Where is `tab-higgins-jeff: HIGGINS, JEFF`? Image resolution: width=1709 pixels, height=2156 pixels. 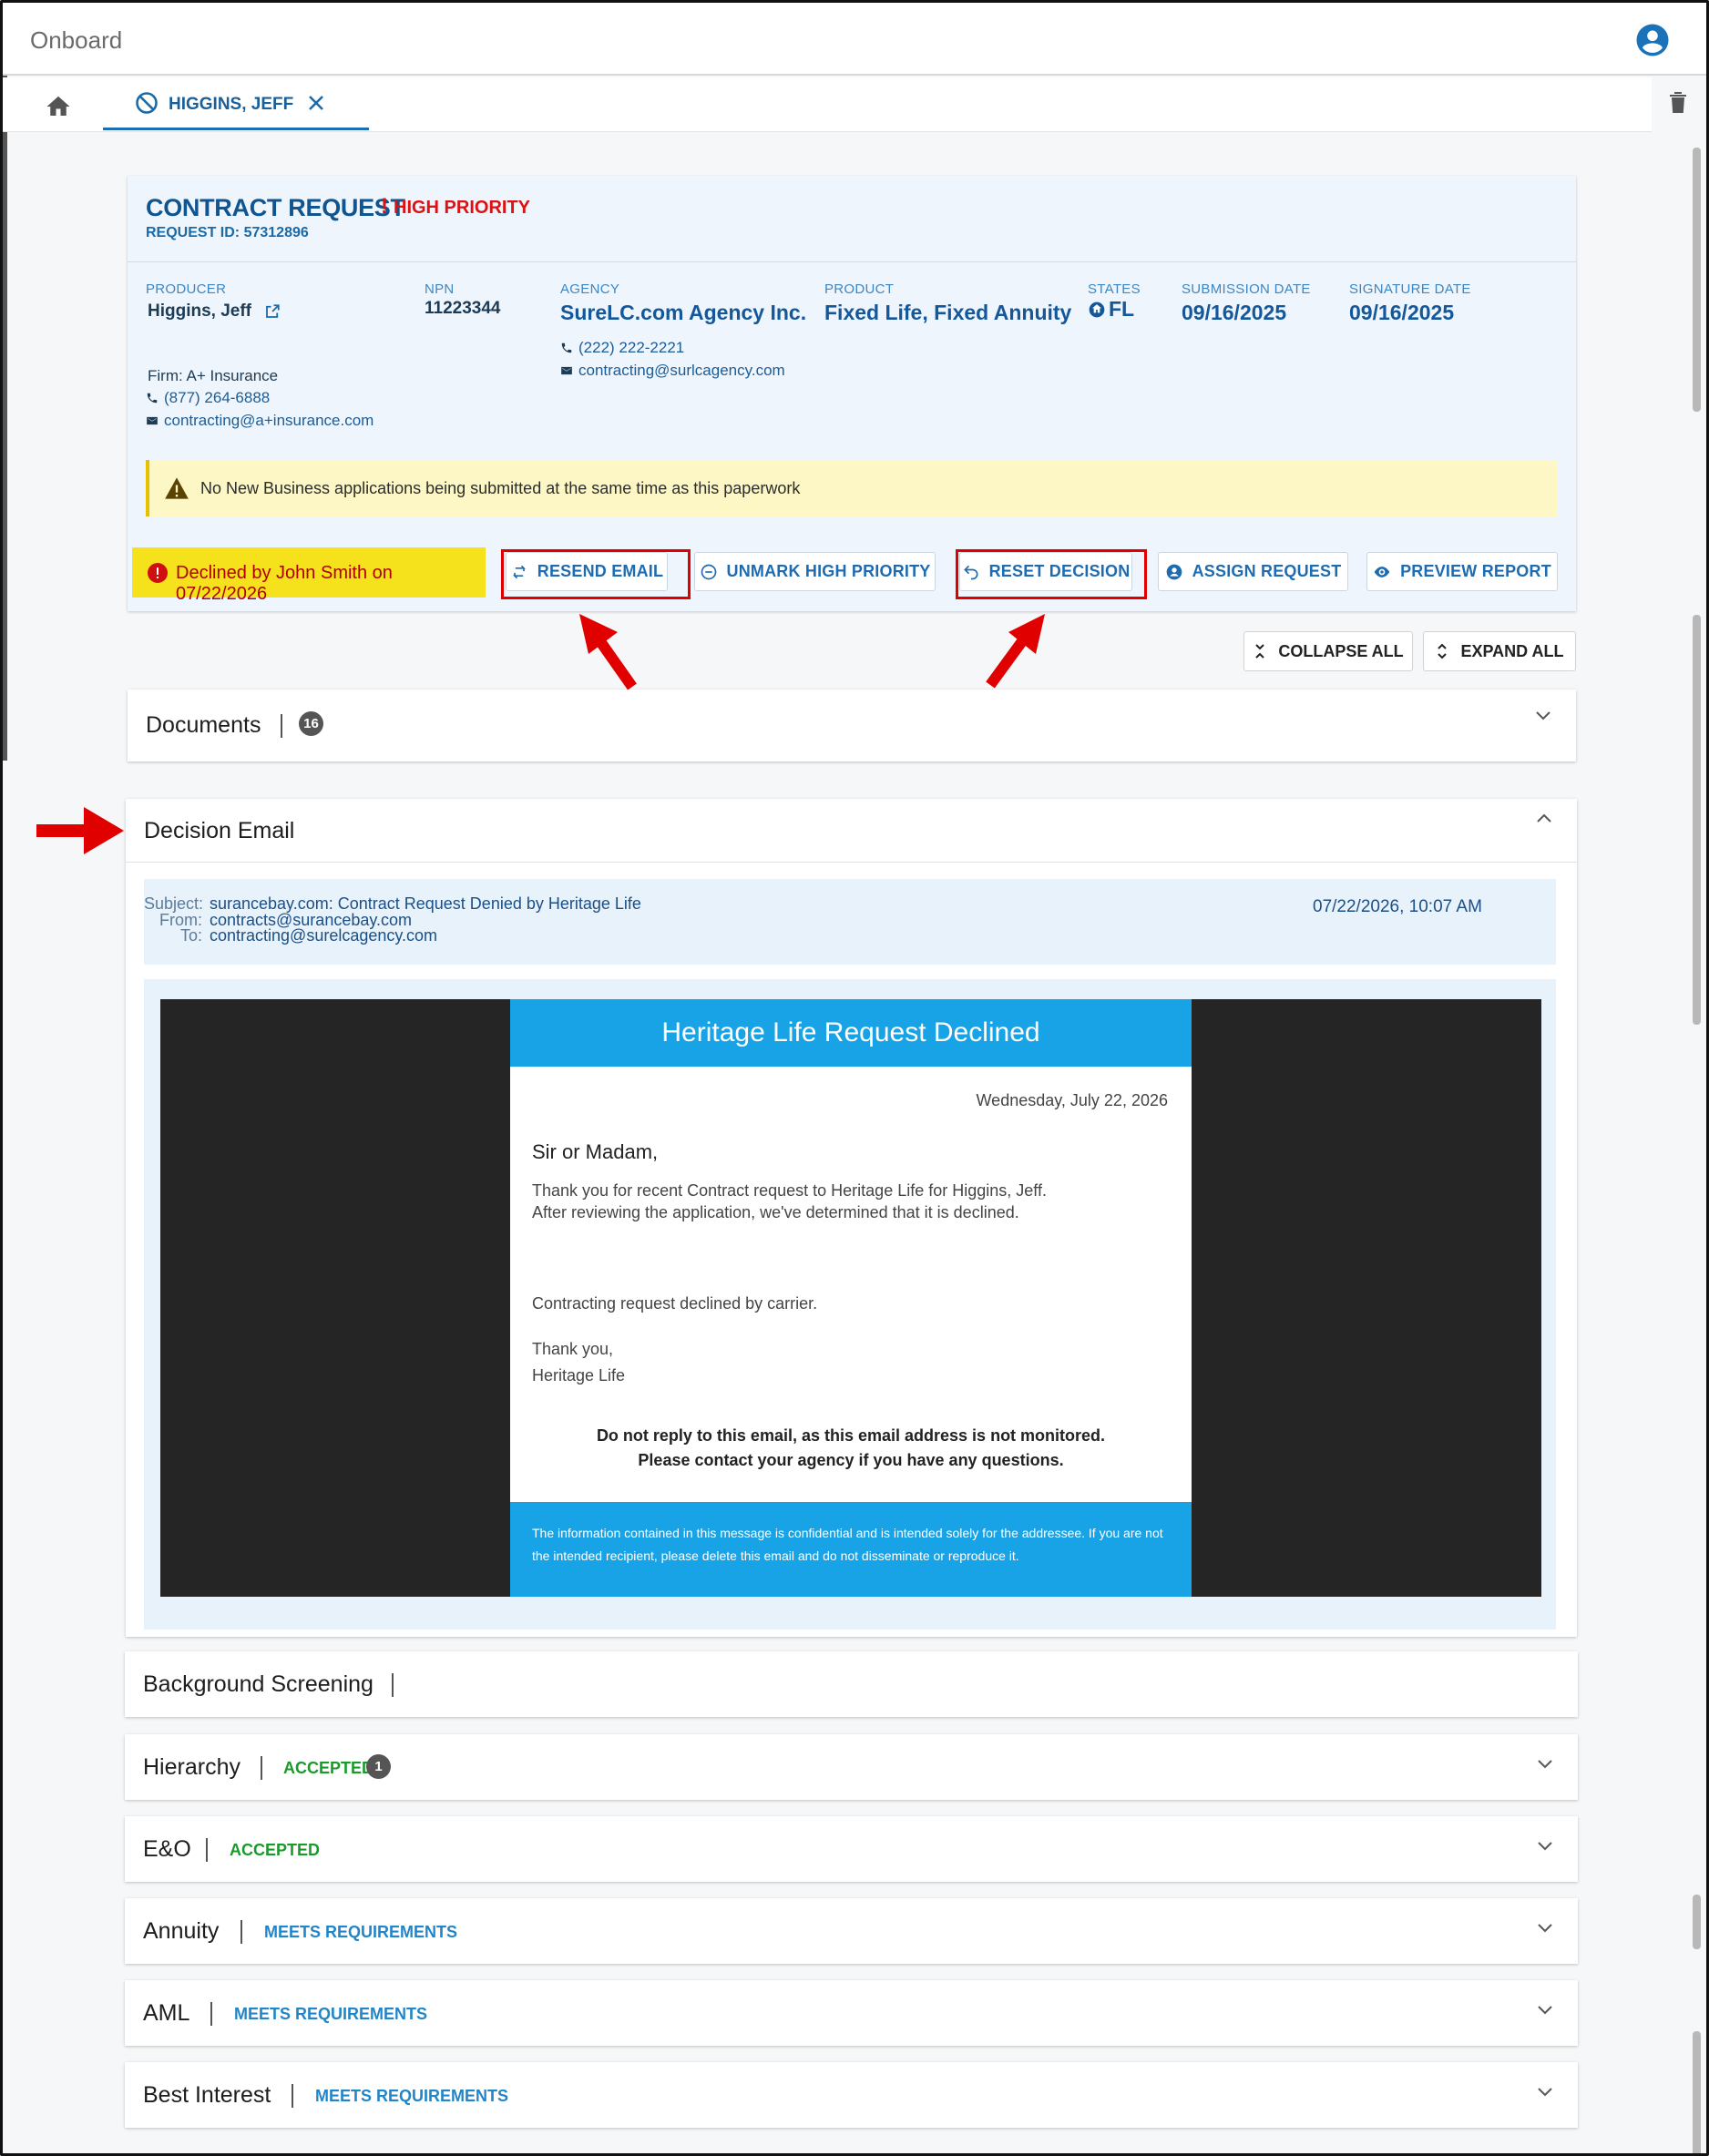
tab-higgins-jeff: HIGGINS, JEFF is located at coordinates (236, 104).